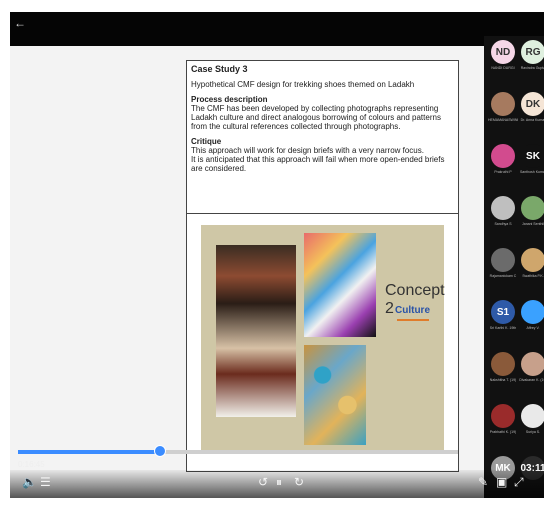 The image size is (544, 508). What do you see at coordinates (412, 310) in the screenshot?
I see `concept-subtitle: Culture` at bounding box center [412, 310].